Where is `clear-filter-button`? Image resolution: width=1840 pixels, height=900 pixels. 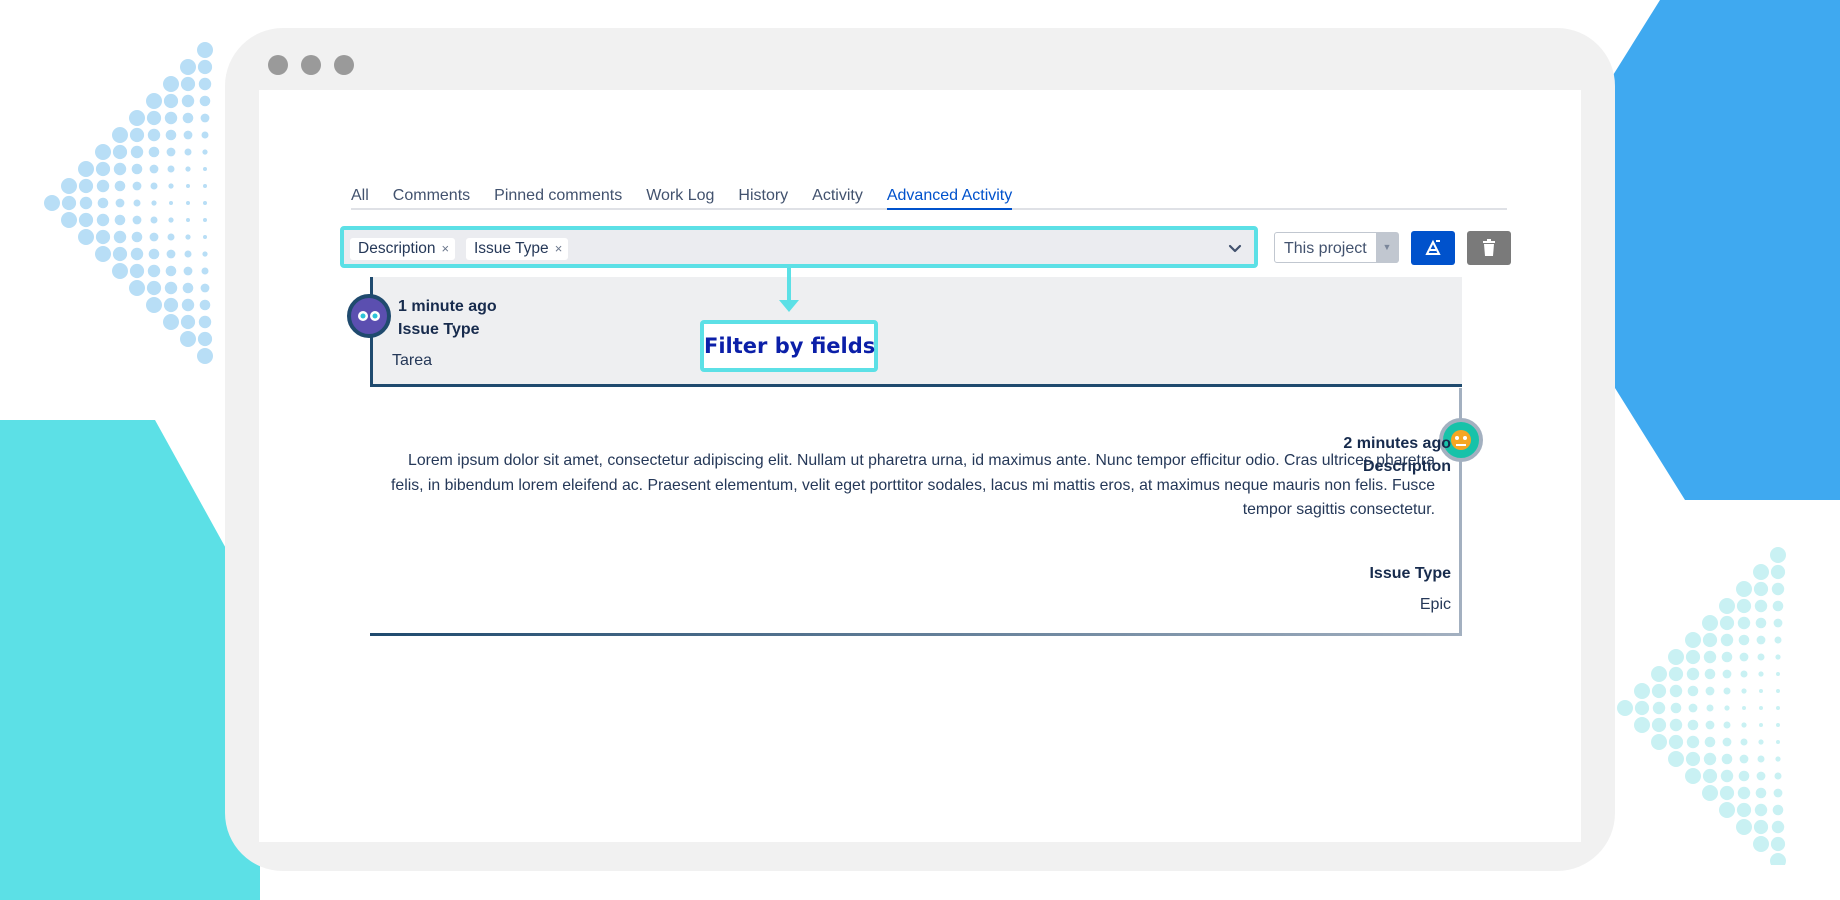
clear-filter-button is located at coordinates (1433, 248).